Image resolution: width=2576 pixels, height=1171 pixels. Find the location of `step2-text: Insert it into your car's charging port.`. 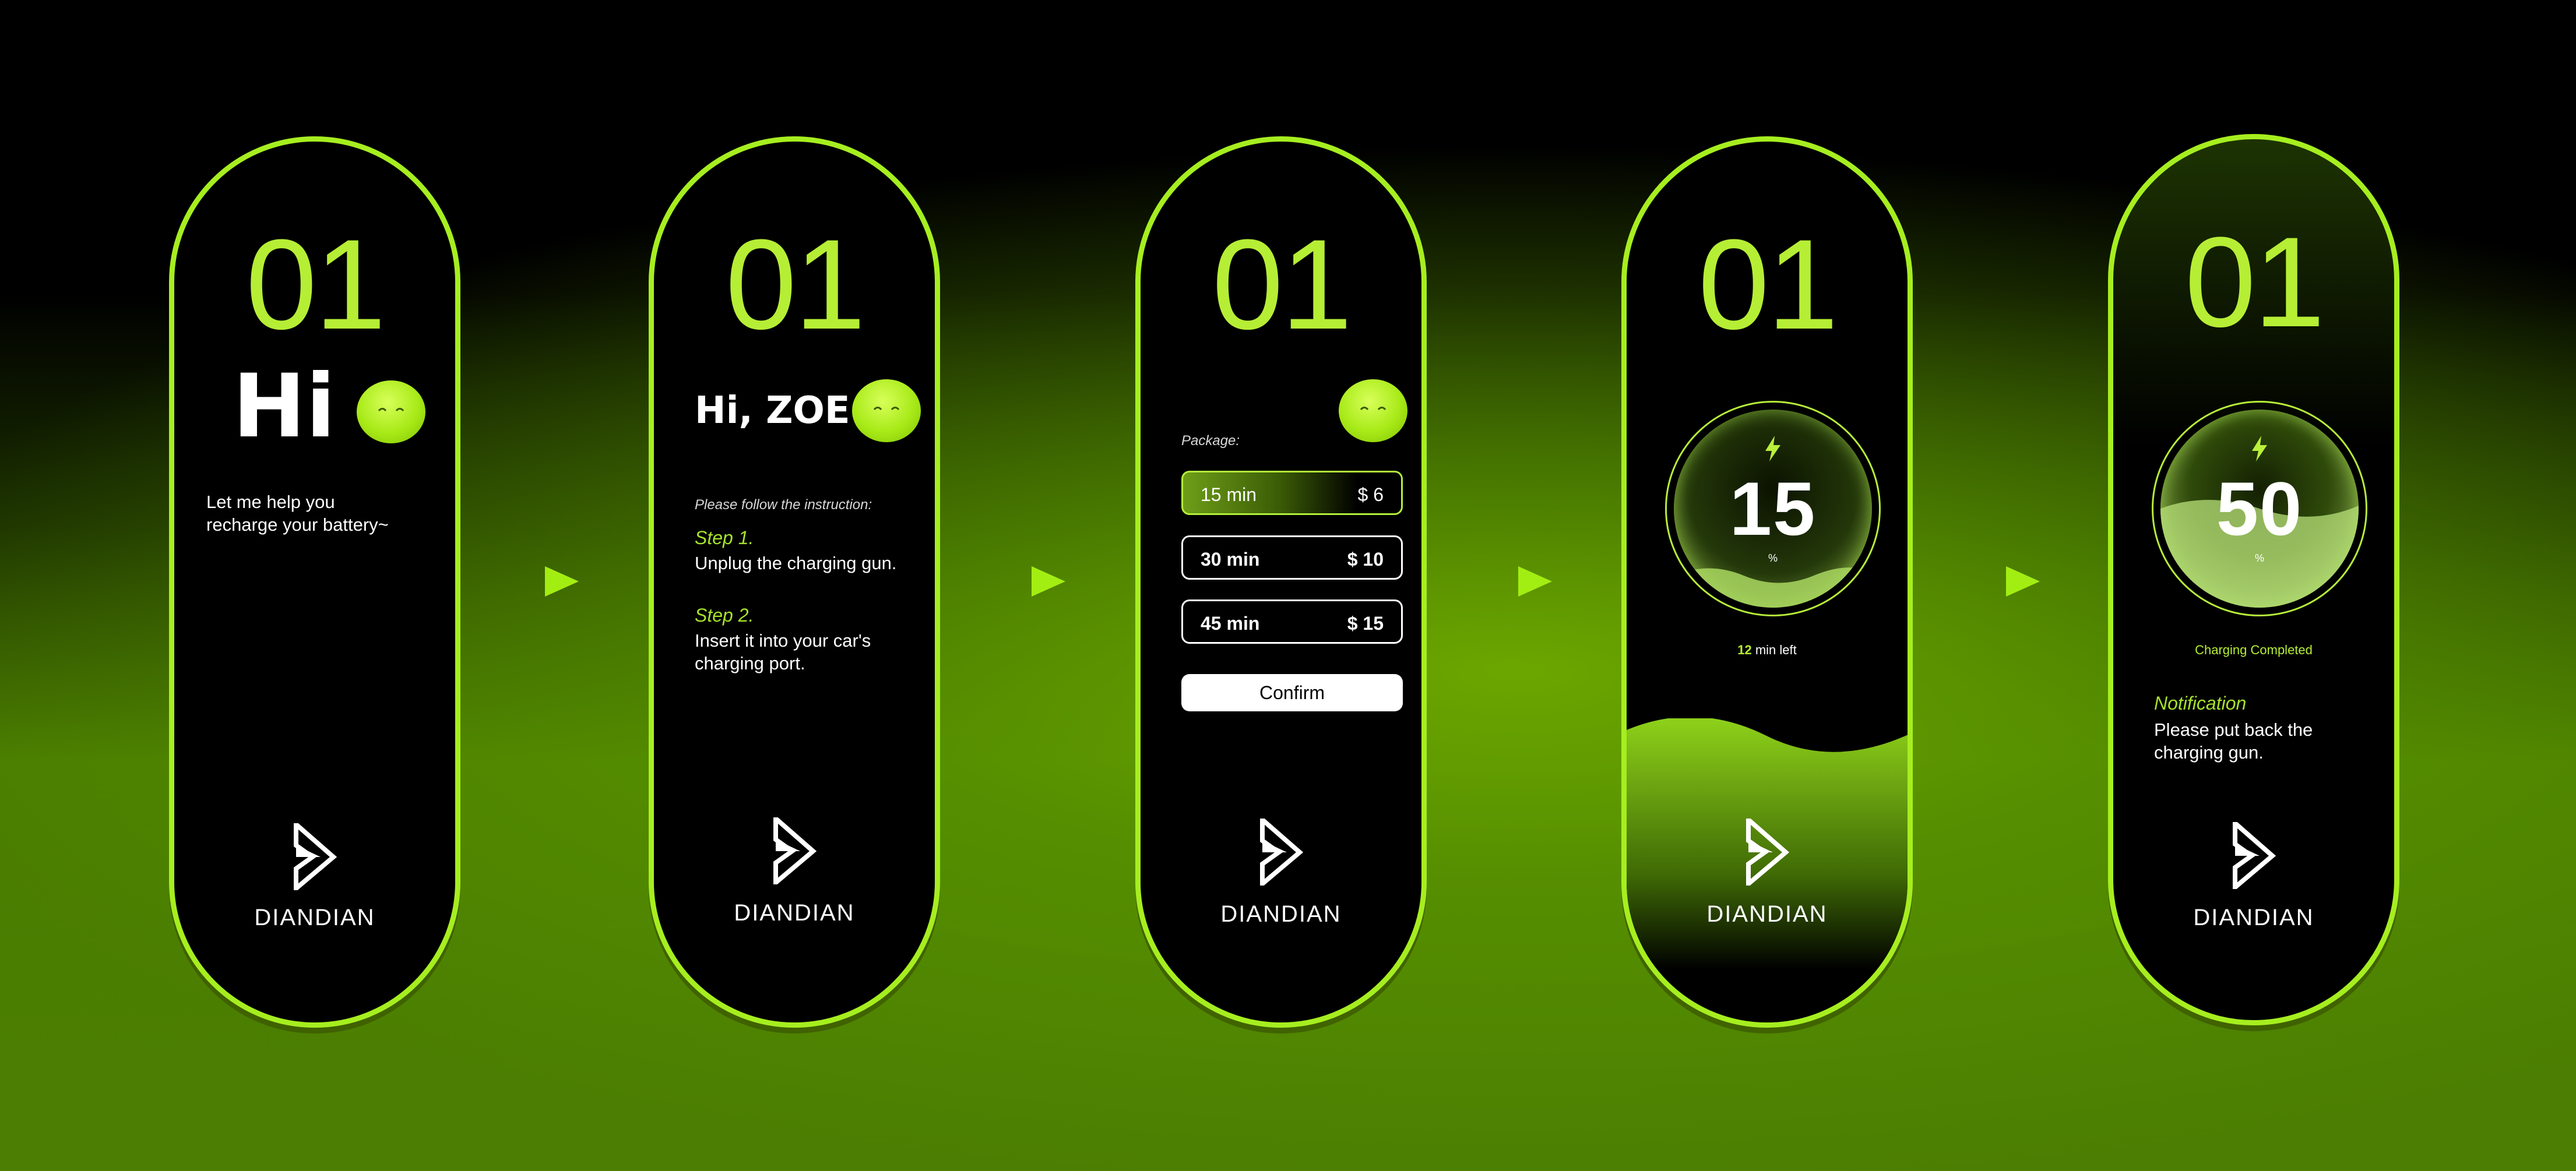

step2-text: Insert it into your car's charging port. is located at coordinates (783, 652).